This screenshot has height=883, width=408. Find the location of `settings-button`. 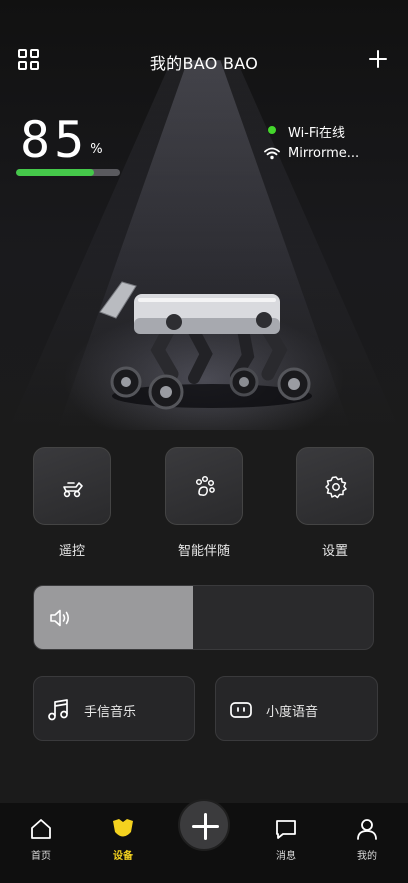

settings-button is located at coordinates (335, 486).